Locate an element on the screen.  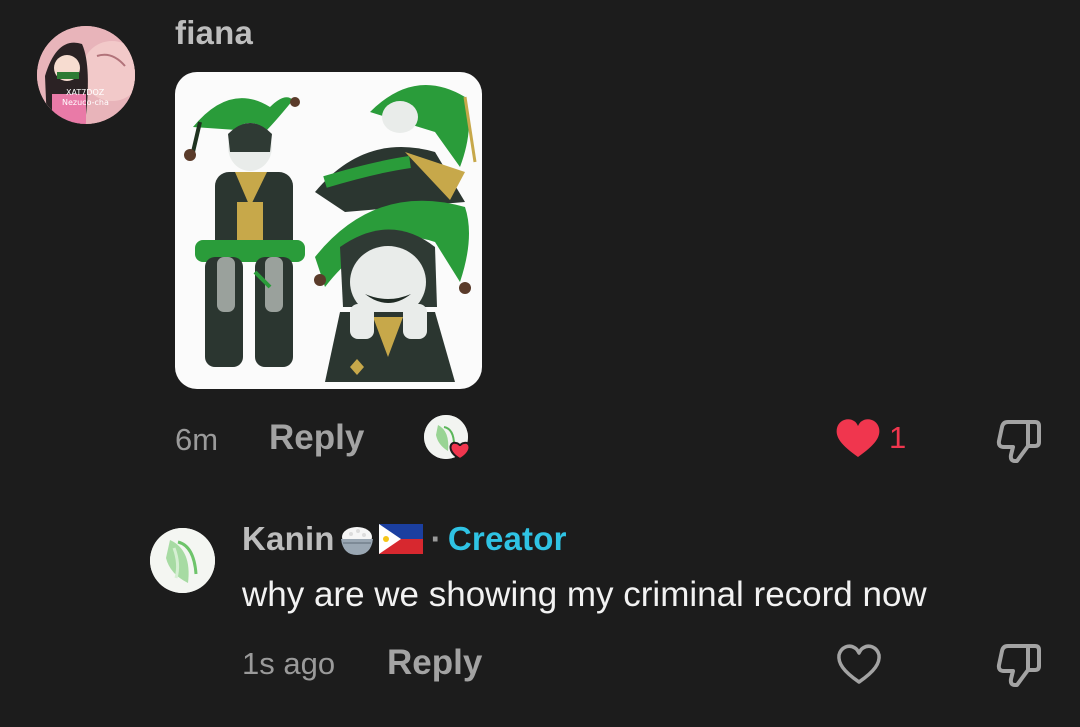
comment-timestamp: 6m is located at coordinates (197, 439).